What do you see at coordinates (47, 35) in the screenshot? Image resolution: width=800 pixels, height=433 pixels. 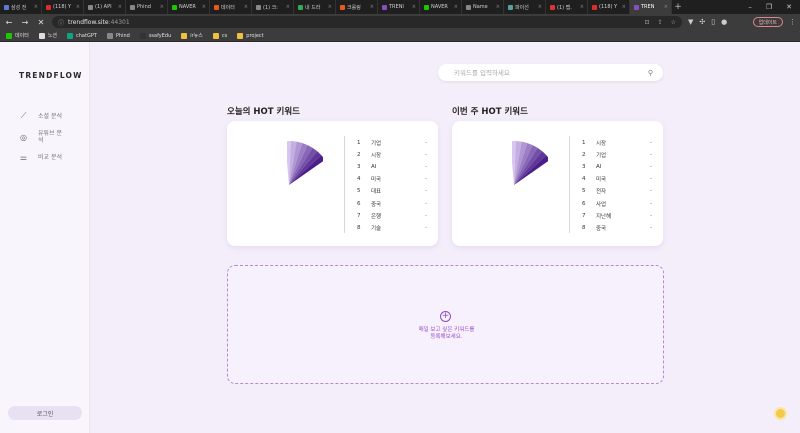 I see `bookmark-item: 노션` at bounding box center [47, 35].